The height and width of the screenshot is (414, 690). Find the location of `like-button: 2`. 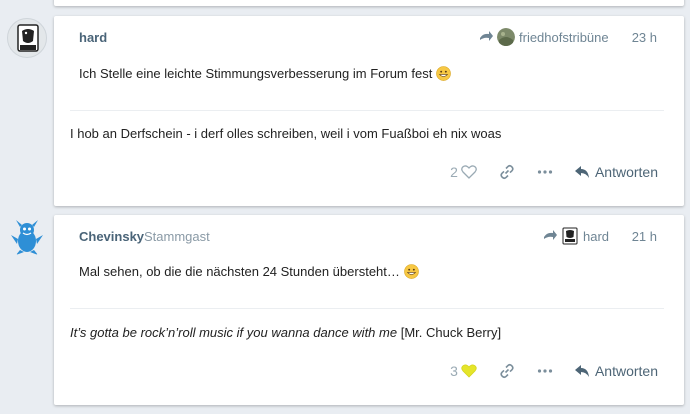

like-button: 2 is located at coordinates (463, 172).